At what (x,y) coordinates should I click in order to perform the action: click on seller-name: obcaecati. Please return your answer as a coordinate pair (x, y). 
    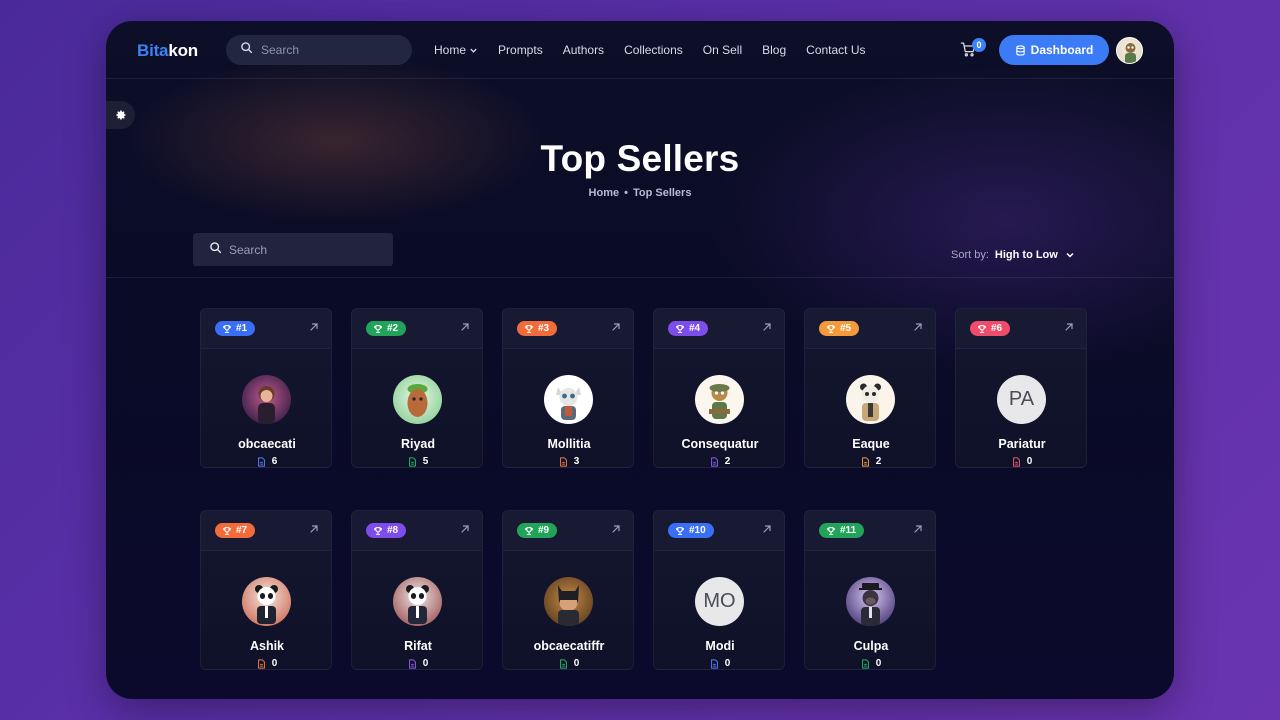
    Looking at the image, I should click on (266, 444).